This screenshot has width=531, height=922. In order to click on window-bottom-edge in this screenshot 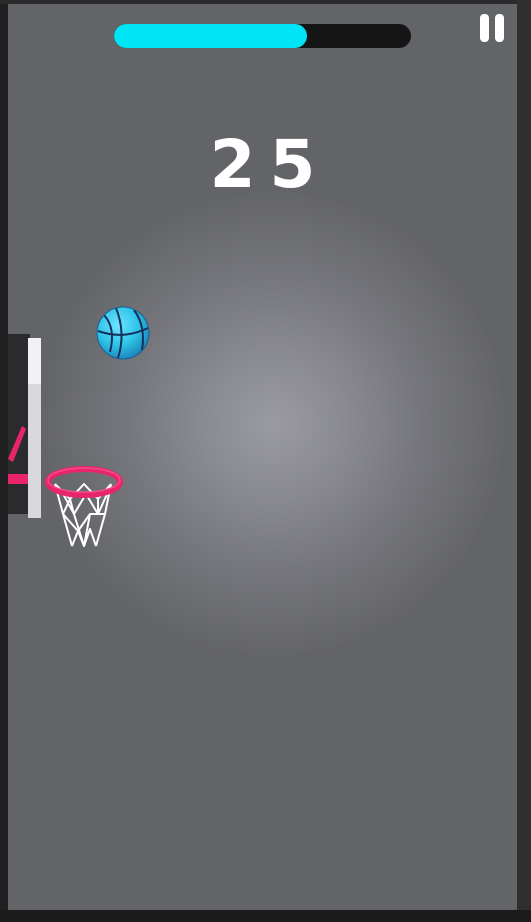, I will do `click(265, 916)`.